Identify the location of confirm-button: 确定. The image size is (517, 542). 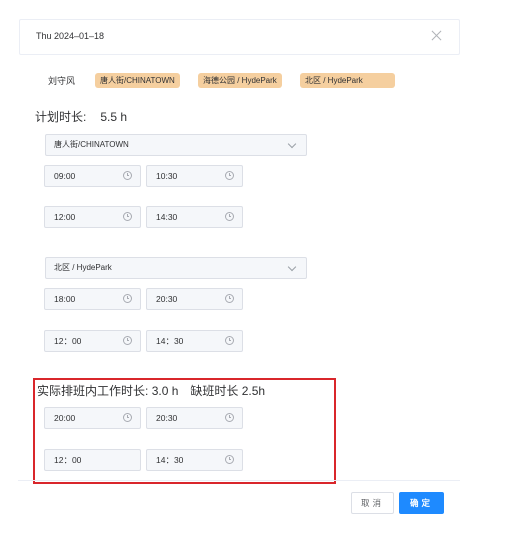
(421, 503).